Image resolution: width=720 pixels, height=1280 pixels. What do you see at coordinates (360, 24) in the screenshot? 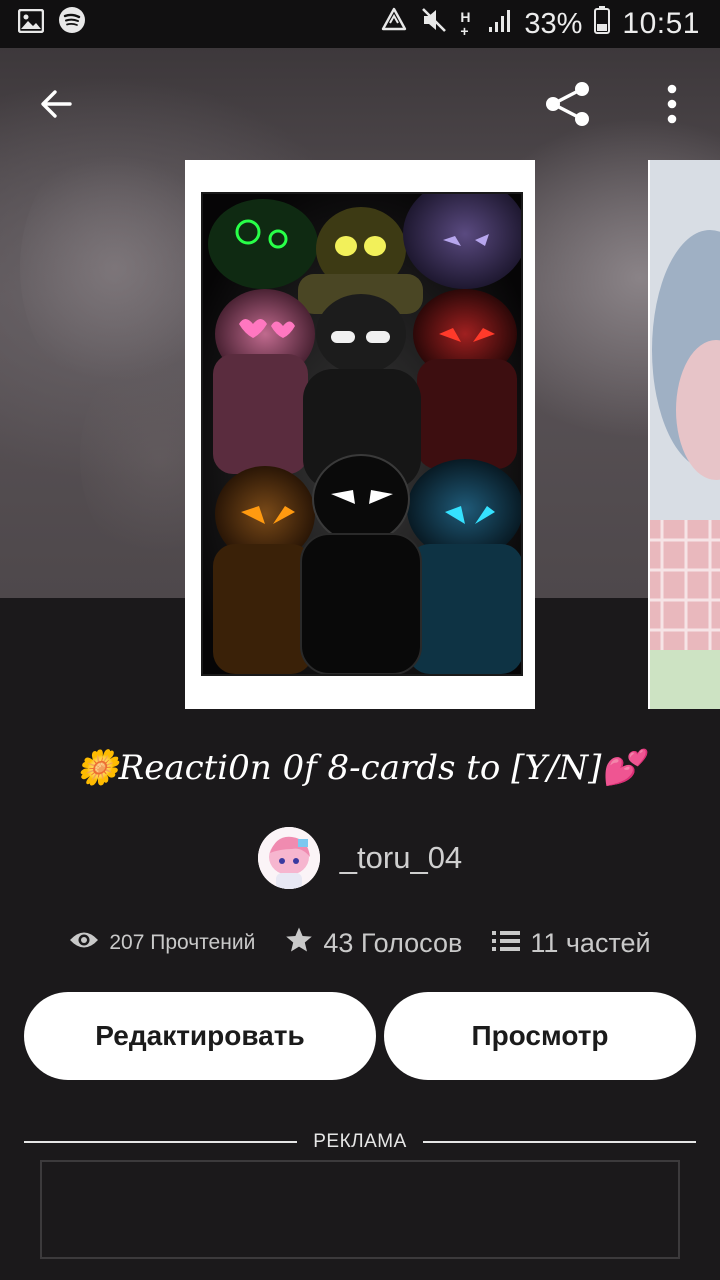
I see `status-bar: H+ 33% 10:51` at bounding box center [360, 24].